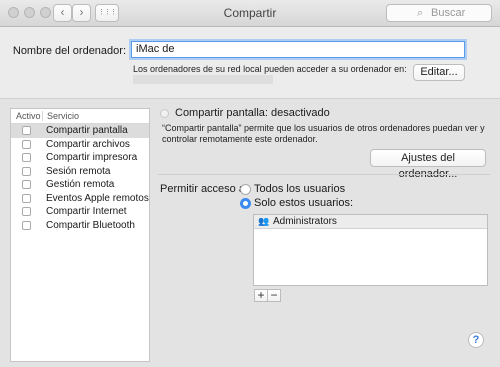 This screenshot has width=500, height=367. I want to click on service-label: Compartir Bluetooth, so click(90, 225).